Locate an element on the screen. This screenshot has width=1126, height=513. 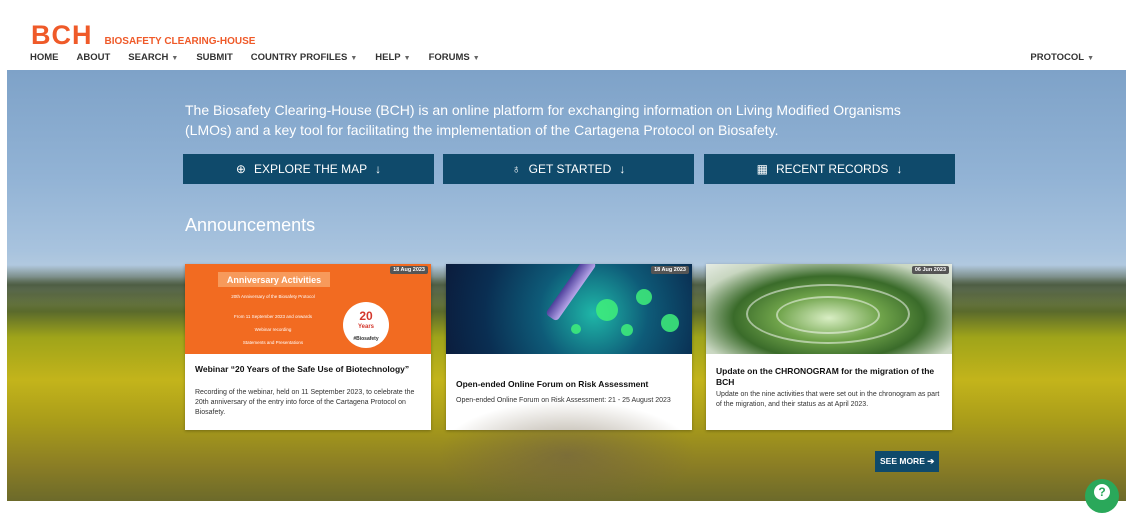
bch-logo: BCH BIOSAFETY CLEARING-HOUSE is located at coordinates (143, 35).